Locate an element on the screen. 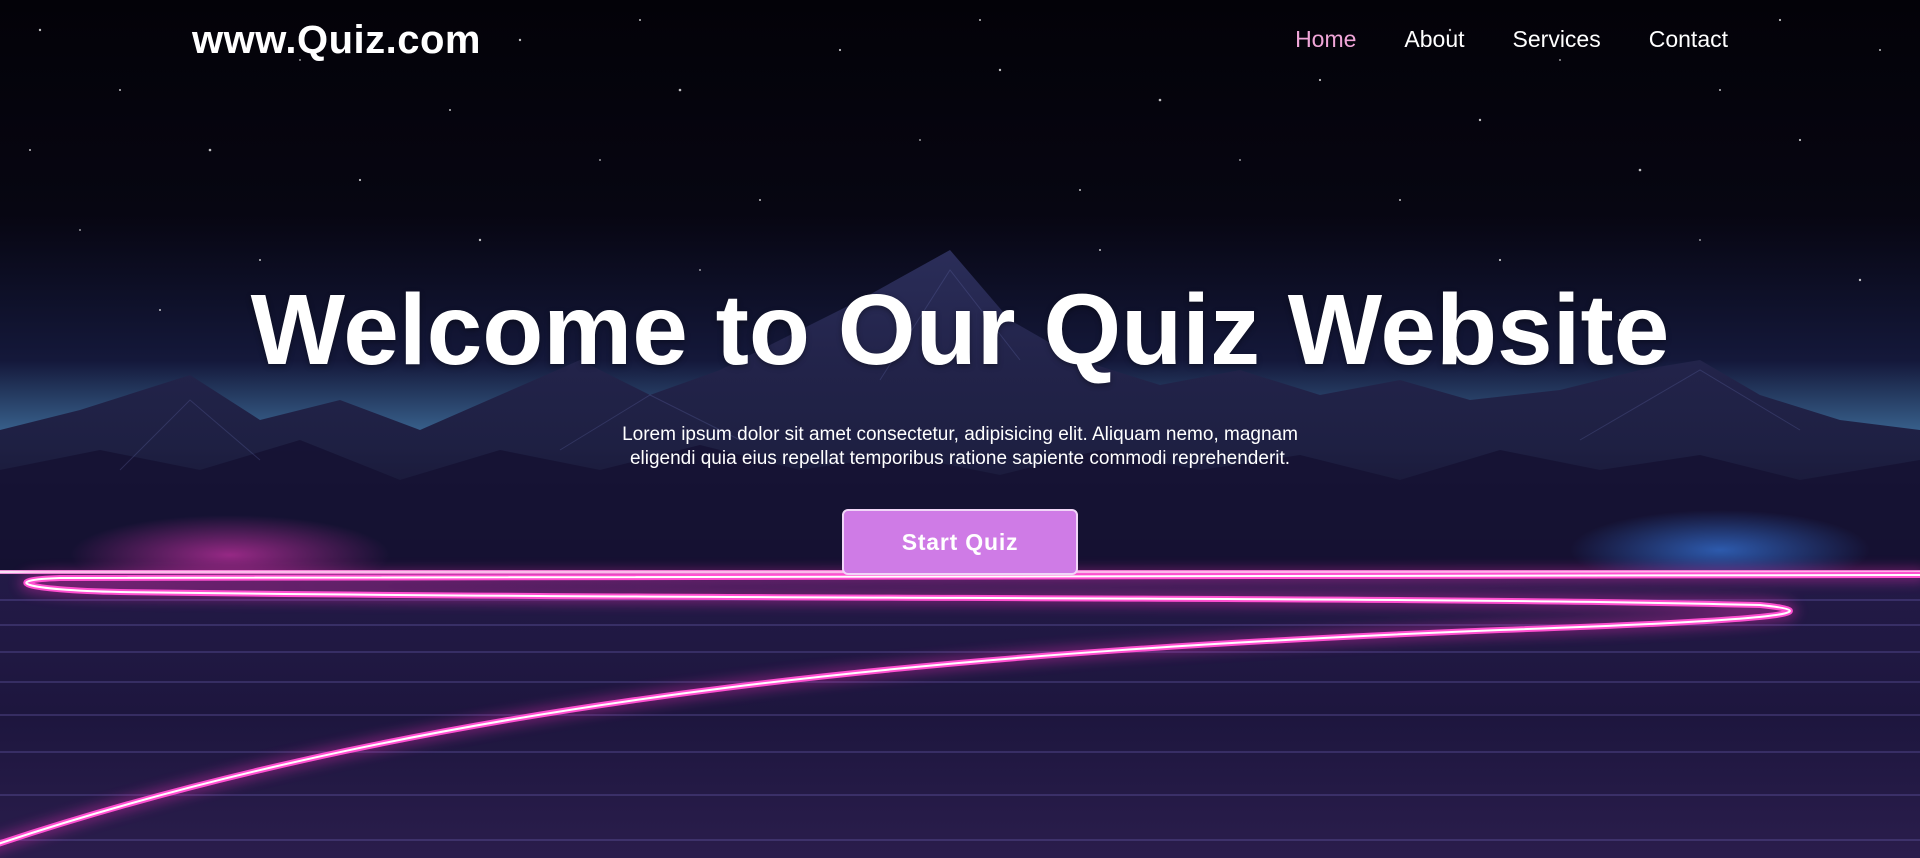  nav-link-about: About is located at coordinates (1434, 39).